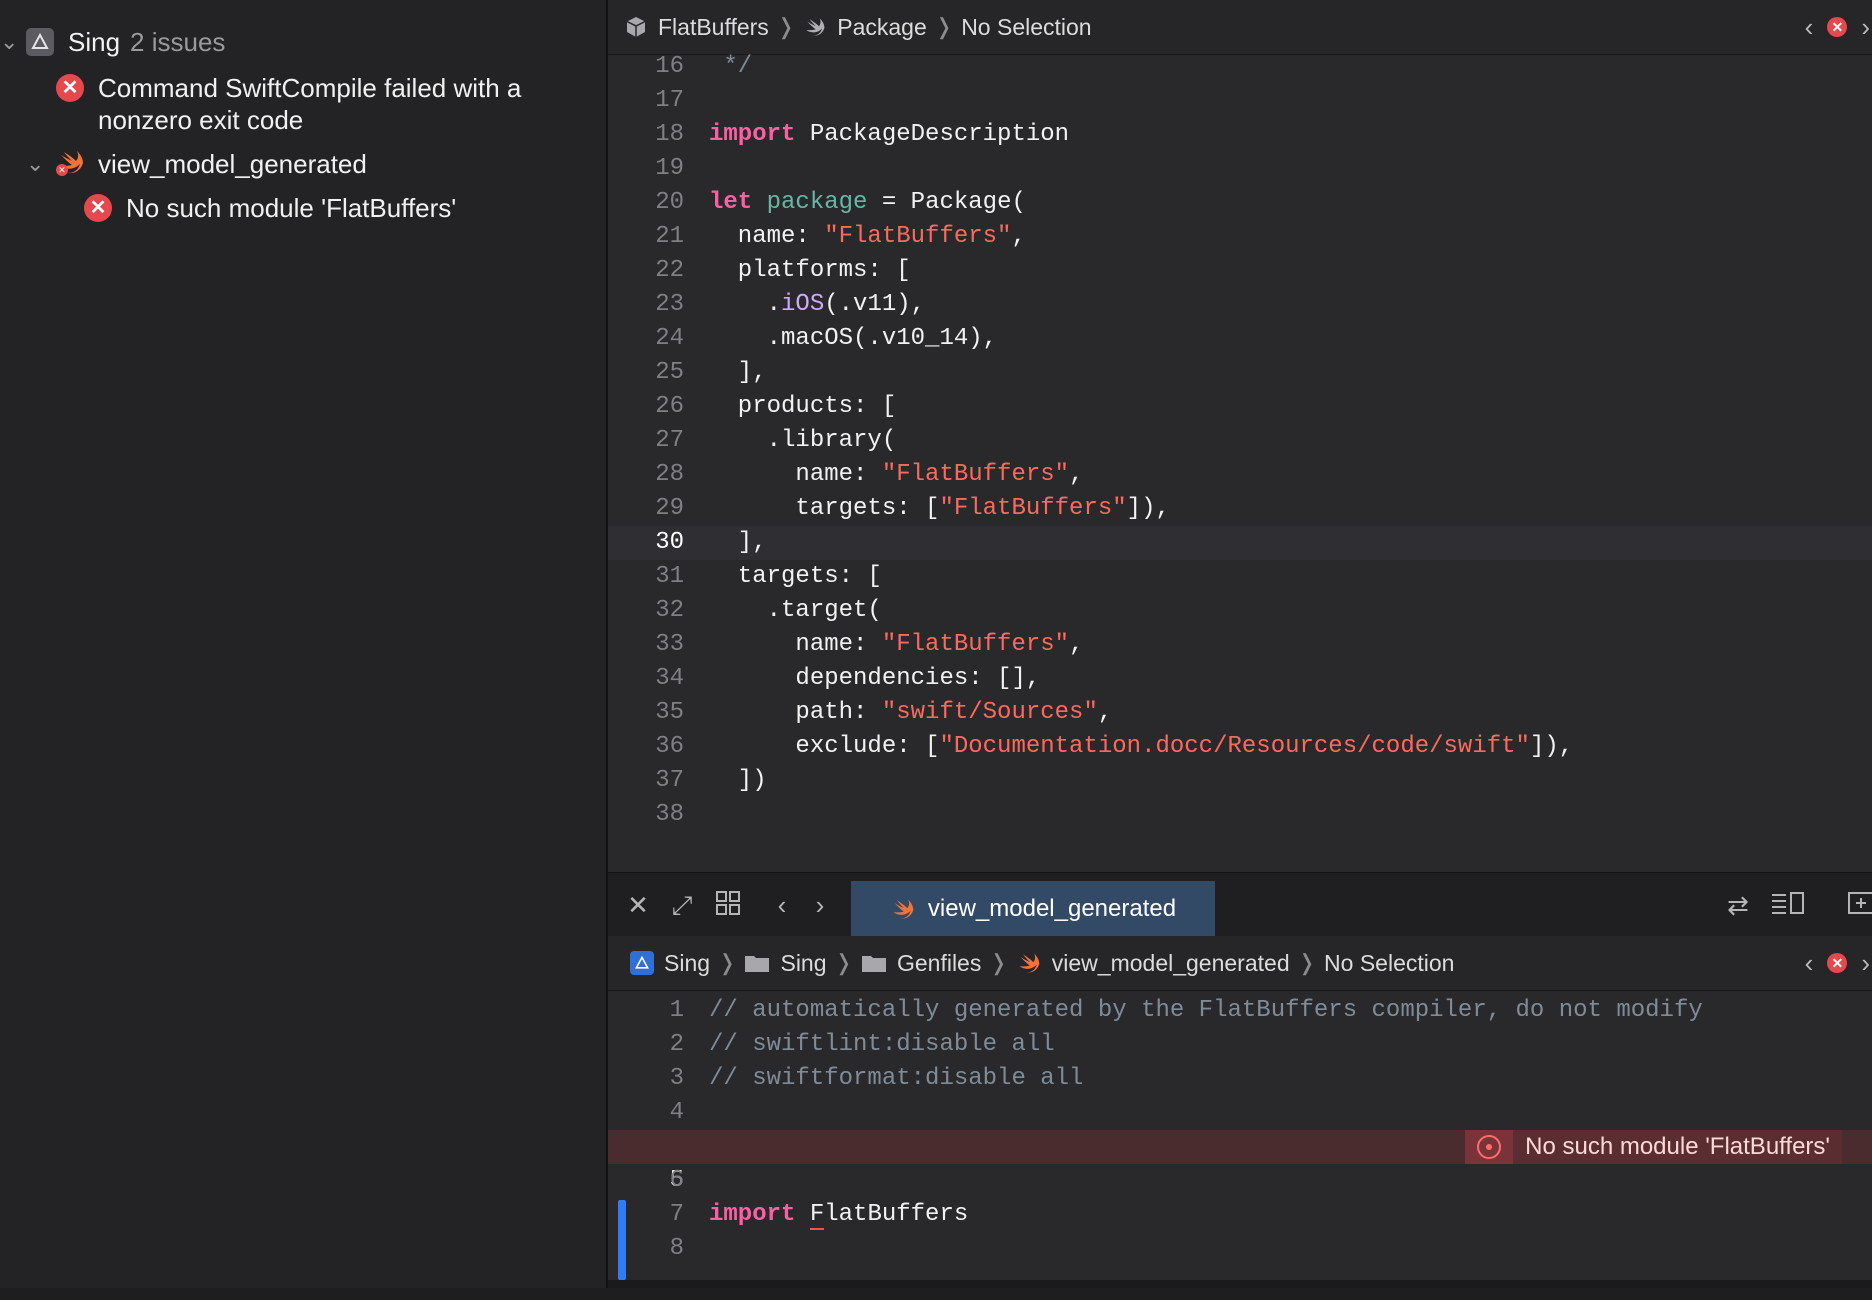  I want to click on tab-label: view_model_generated, so click(1052, 908).